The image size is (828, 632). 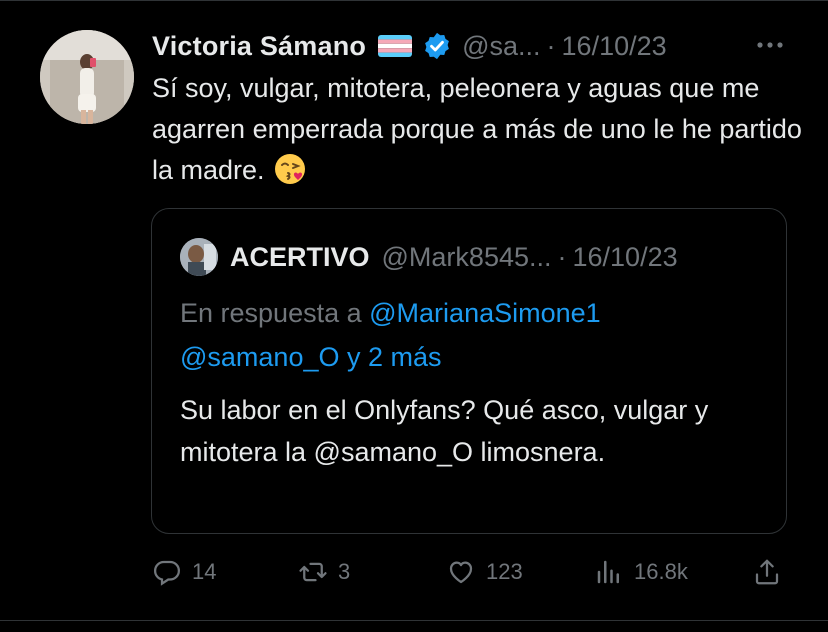 I want to click on quoted-tweet-date: 16/10/23, so click(x=625, y=257).